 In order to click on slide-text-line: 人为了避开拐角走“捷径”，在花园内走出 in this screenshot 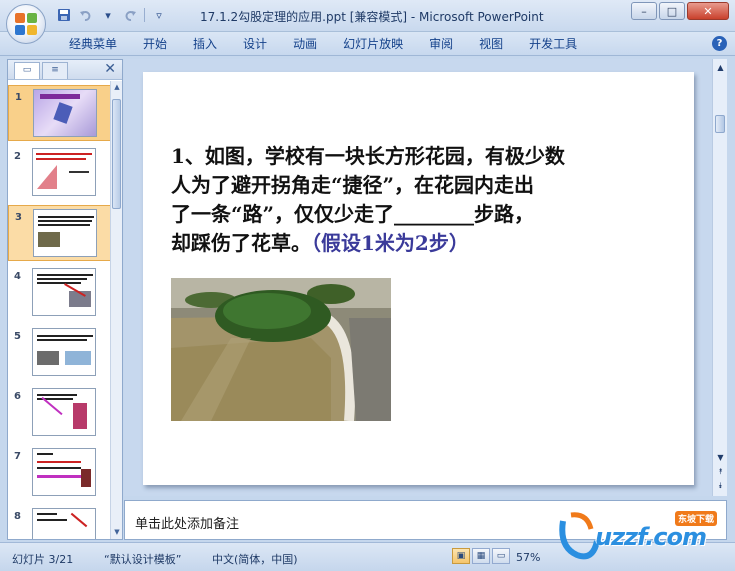, I will do `click(353, 185)`.